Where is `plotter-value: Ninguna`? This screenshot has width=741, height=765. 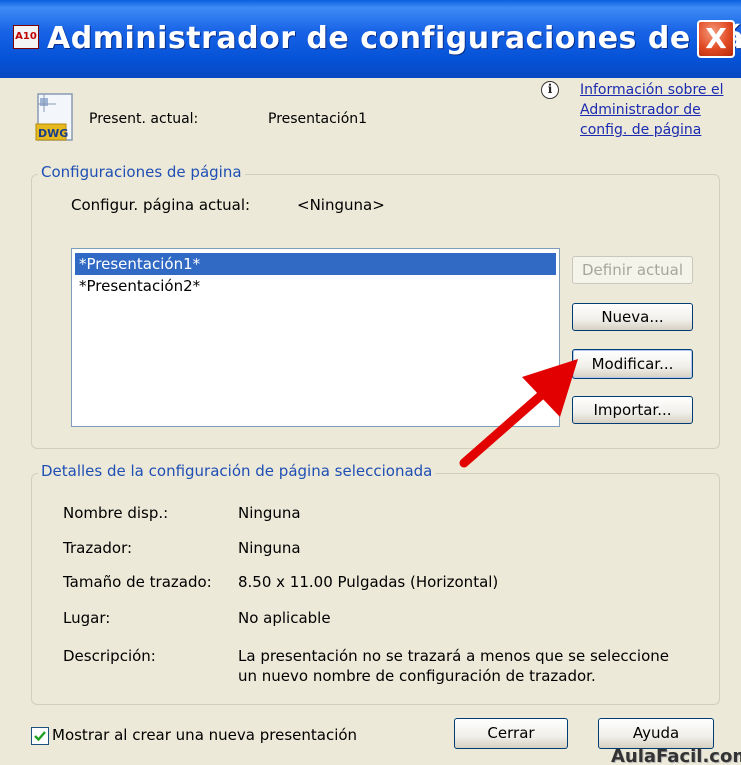
plotter-value: Ninguna is located at coordinates (269, 548).